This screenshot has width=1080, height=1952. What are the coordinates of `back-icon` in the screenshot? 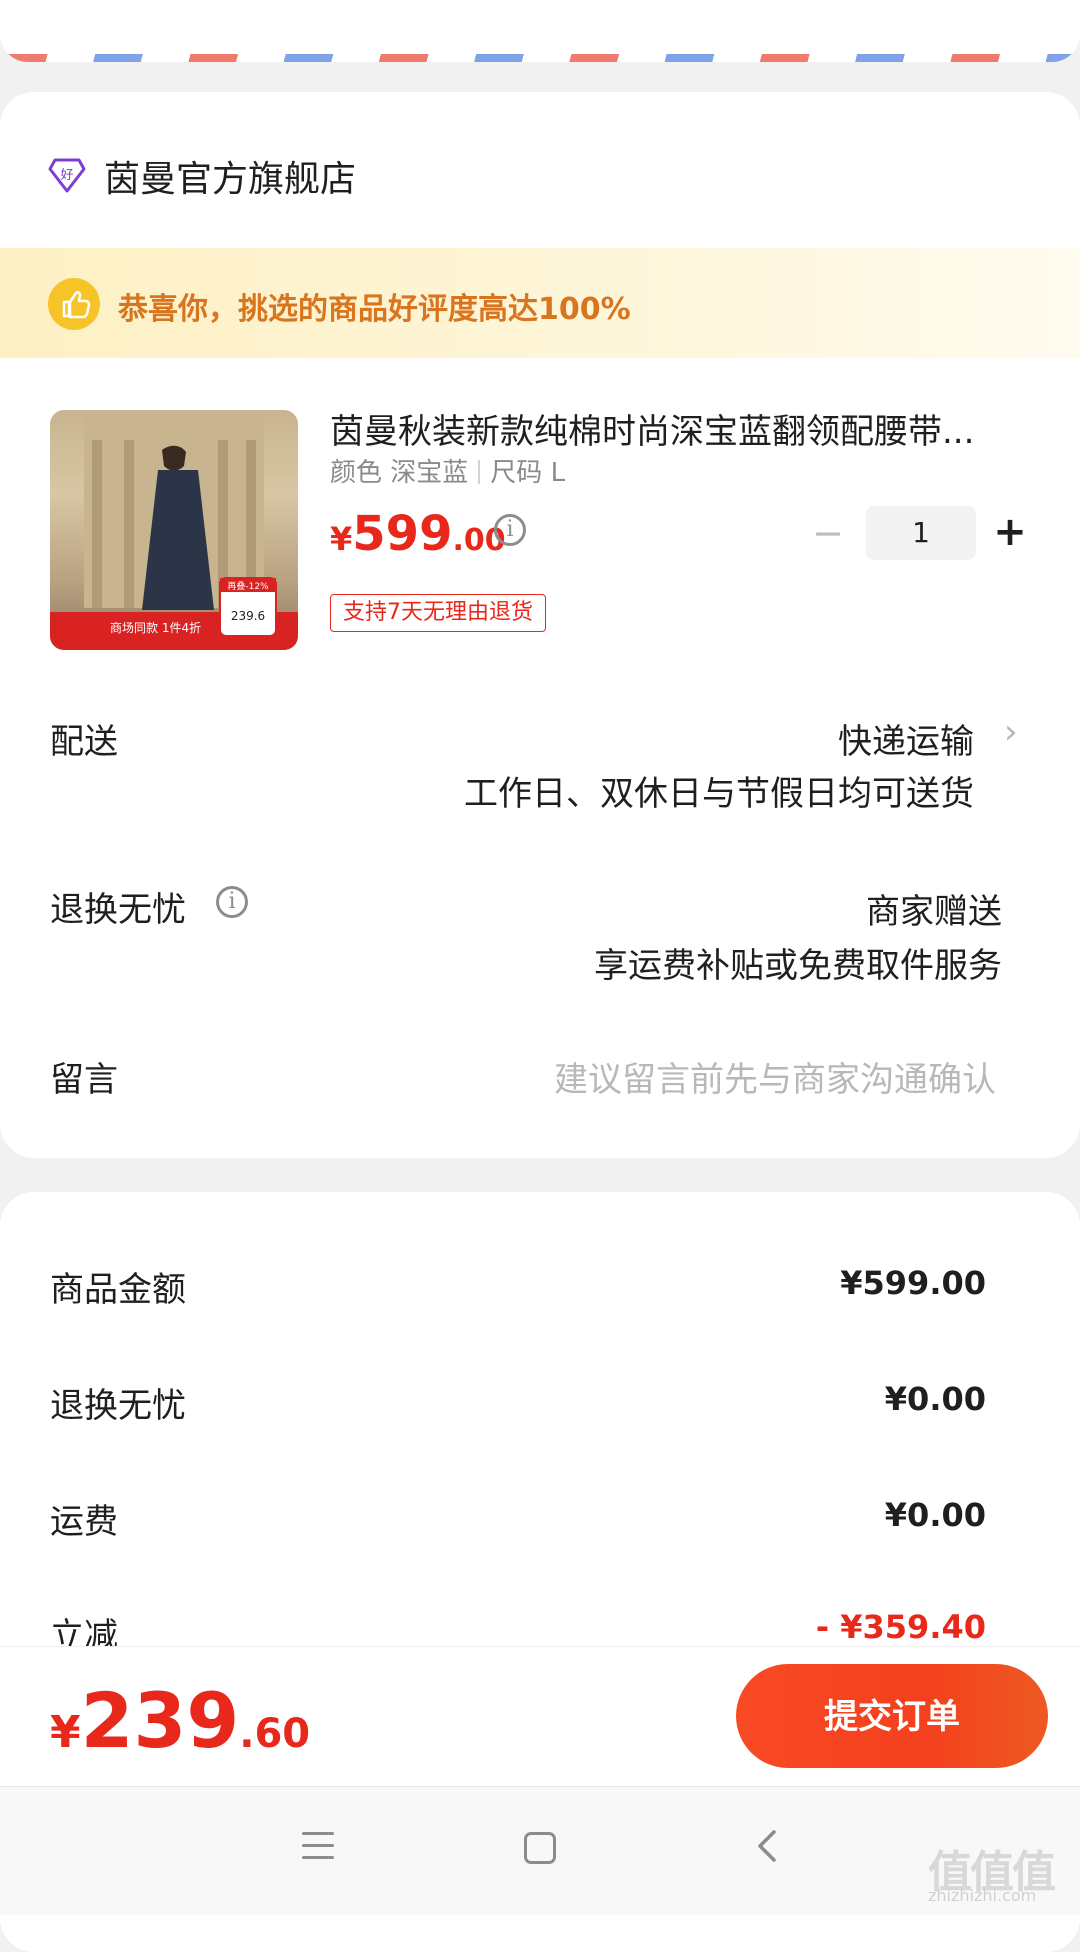 It's located at (767, 1846).